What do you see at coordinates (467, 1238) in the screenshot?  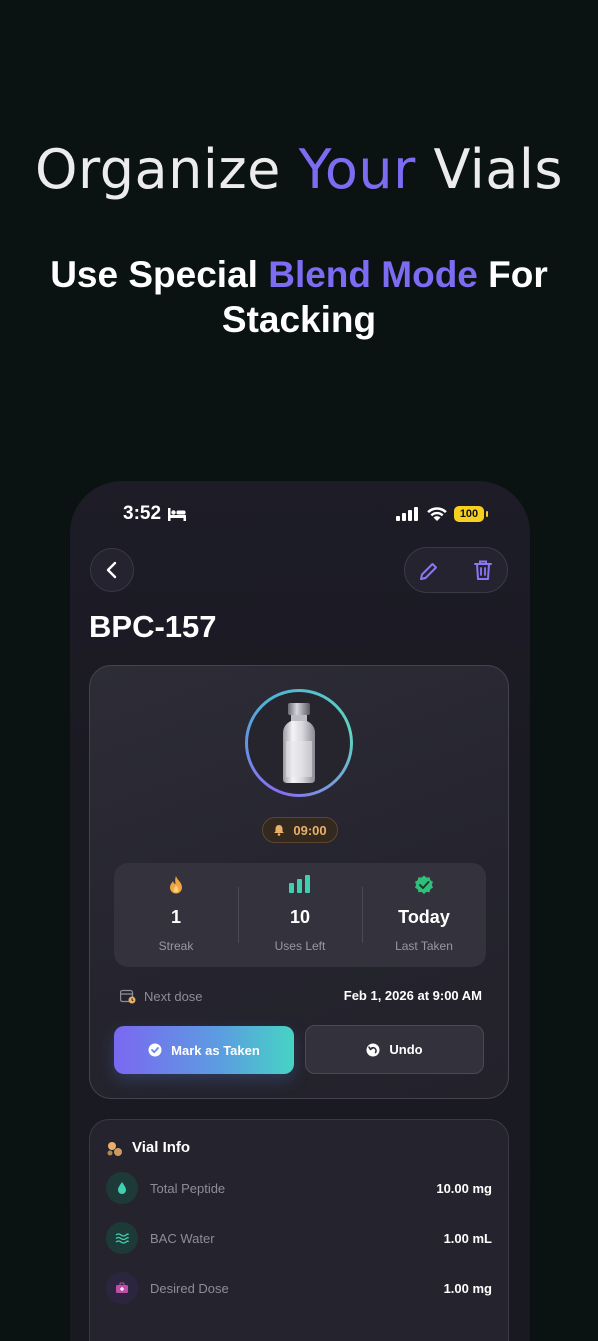 I see `info-value: 1.00 mL` at bounding box center [467, 1238].